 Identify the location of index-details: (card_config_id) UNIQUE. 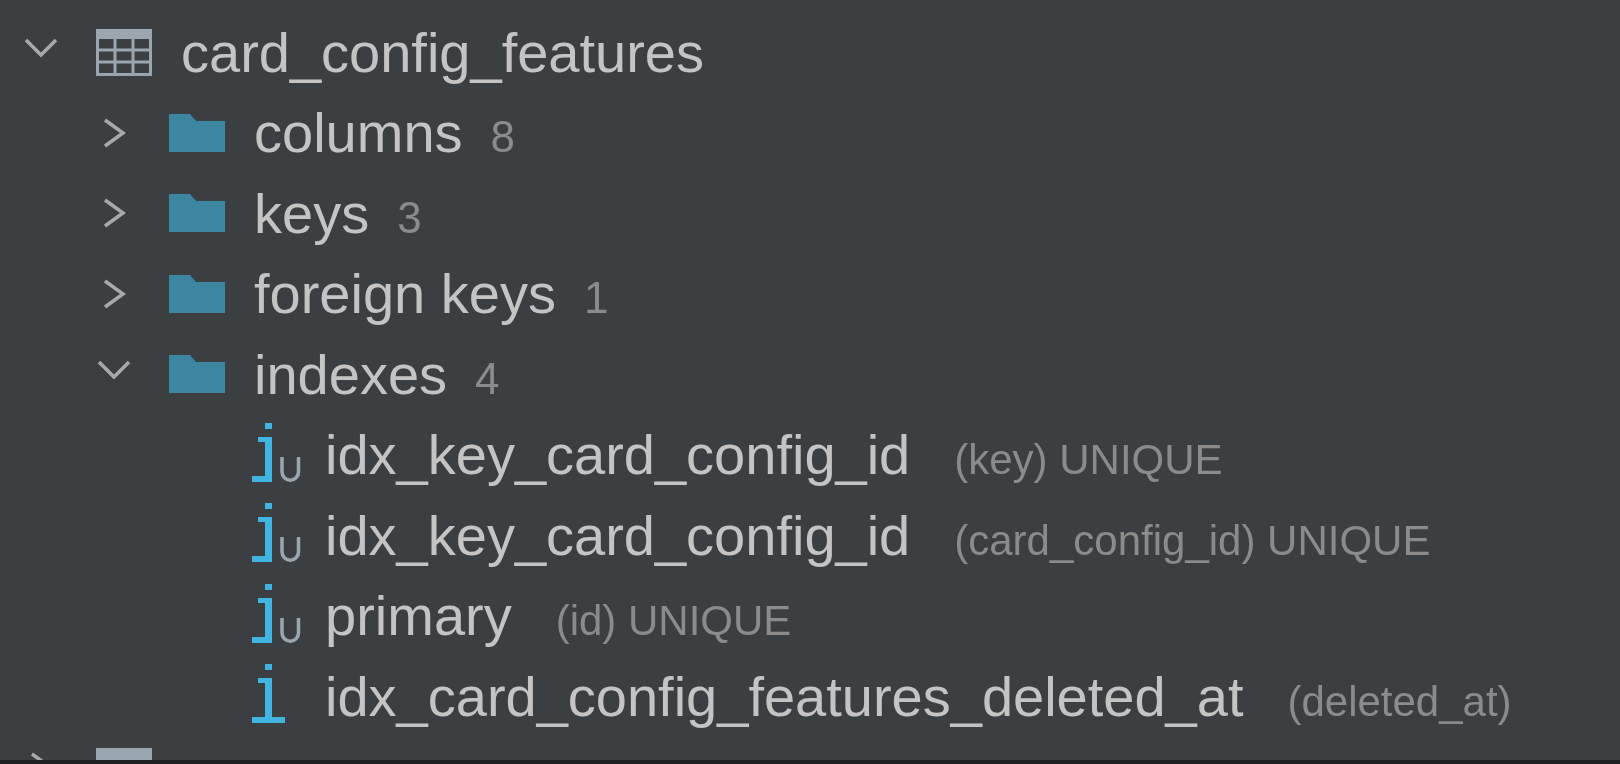
(1192, 540).